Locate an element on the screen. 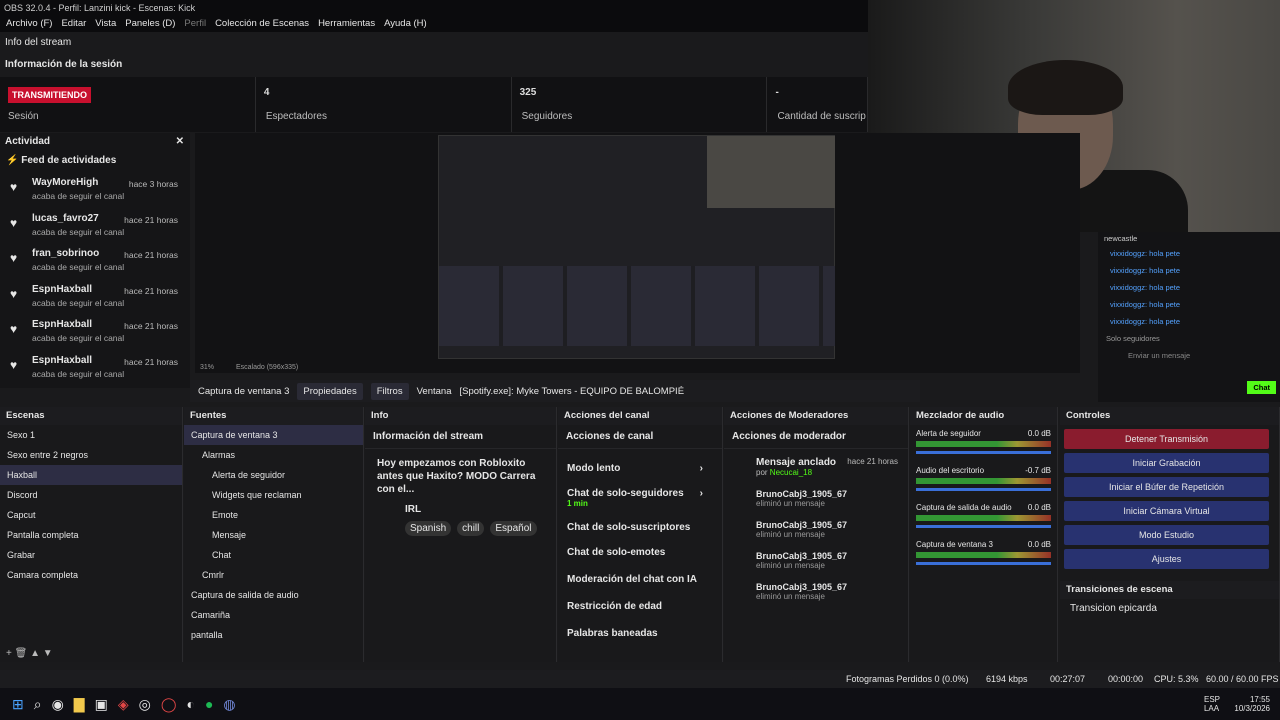 The image size is (1280, 720). menu-paneles: Paneles (D) is located at coordinates (150, 24).